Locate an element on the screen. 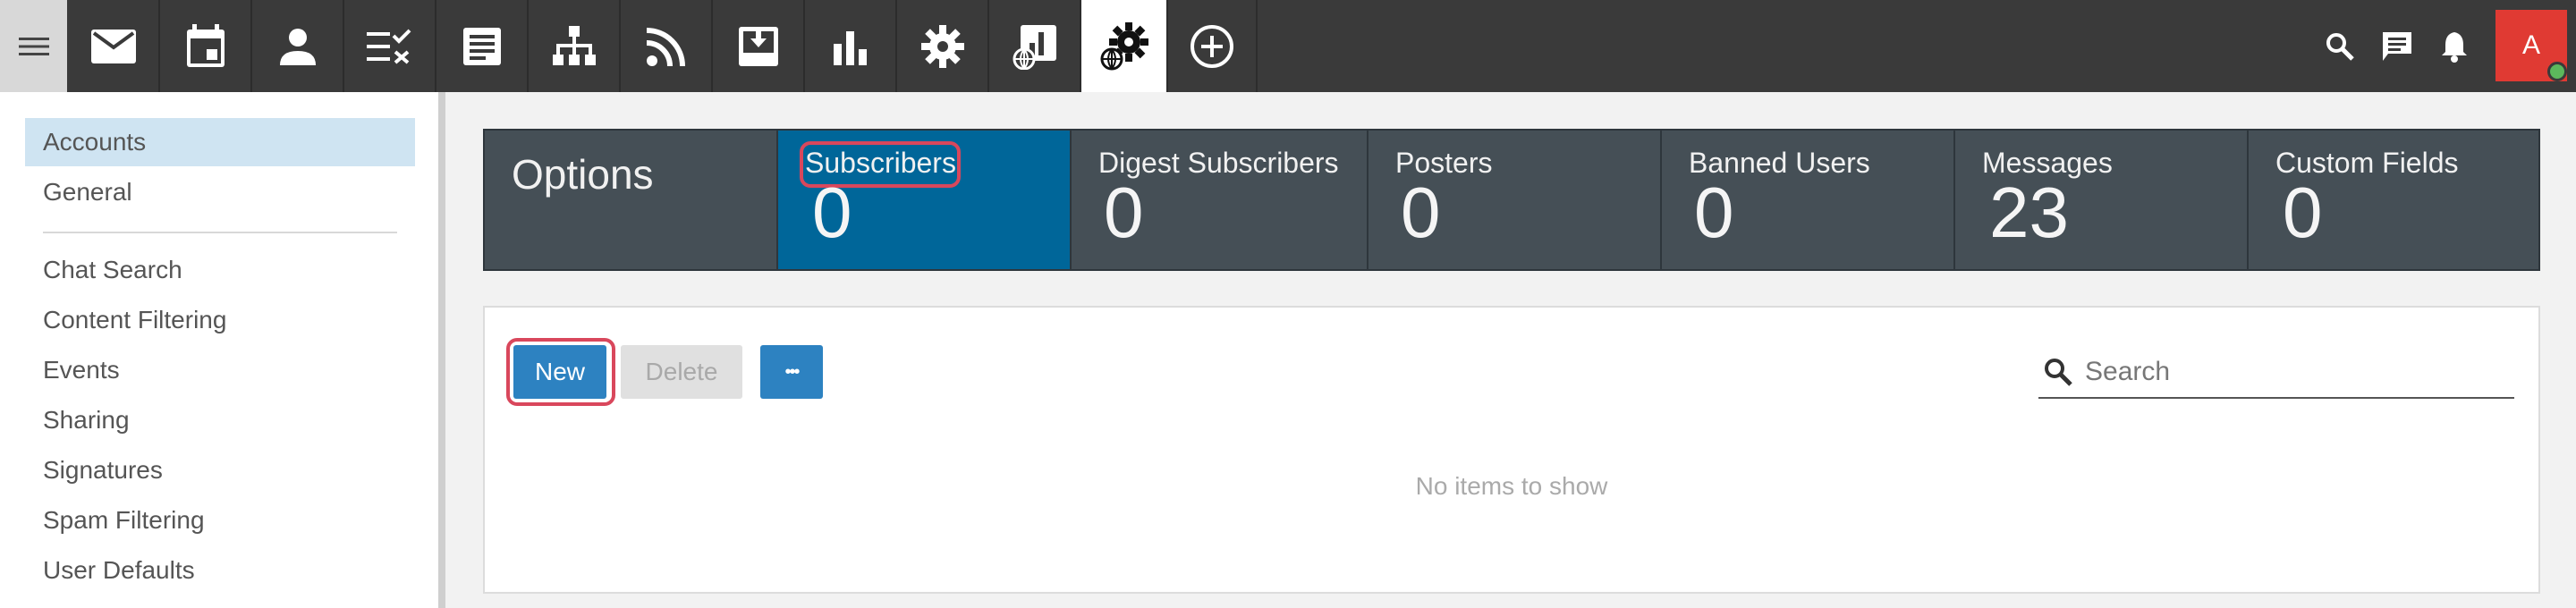 The height and width of the screenshot is (608, 2576). sidebar-item-events: Events is located at coordinates (220, 370).